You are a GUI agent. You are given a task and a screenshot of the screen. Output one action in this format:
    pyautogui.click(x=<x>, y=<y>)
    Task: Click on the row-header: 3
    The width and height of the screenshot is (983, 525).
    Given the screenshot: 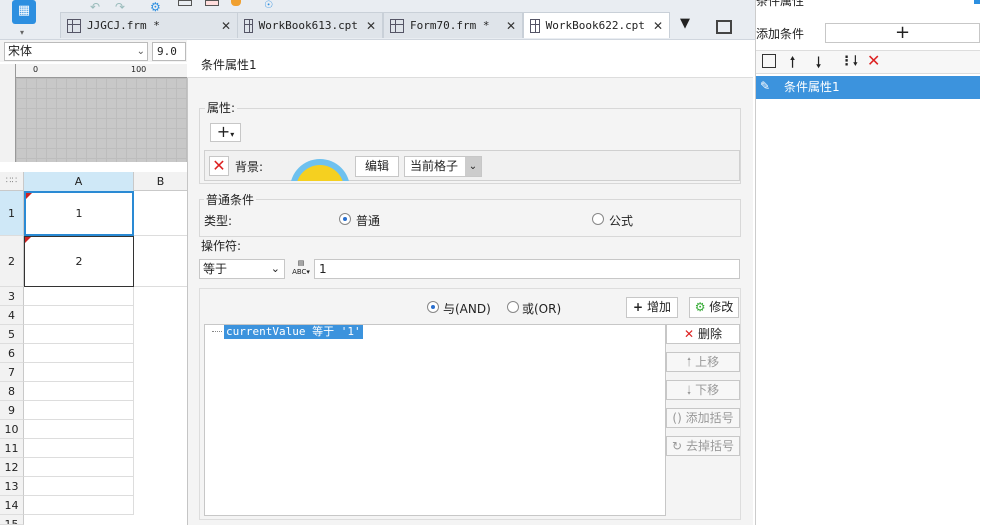 What is the action you would take?
    pyautogui.click(x=12, y=296)
    